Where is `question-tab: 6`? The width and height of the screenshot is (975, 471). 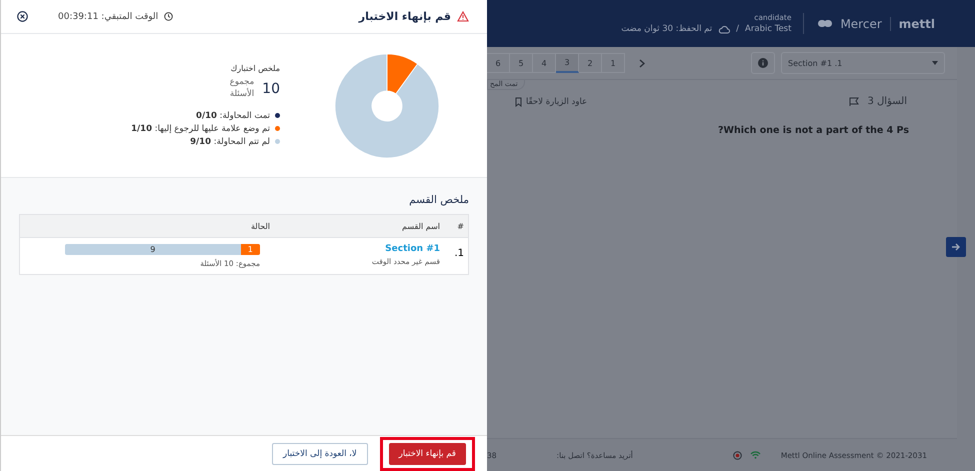
question-tab: 6 is located at coordinates (498, 63).